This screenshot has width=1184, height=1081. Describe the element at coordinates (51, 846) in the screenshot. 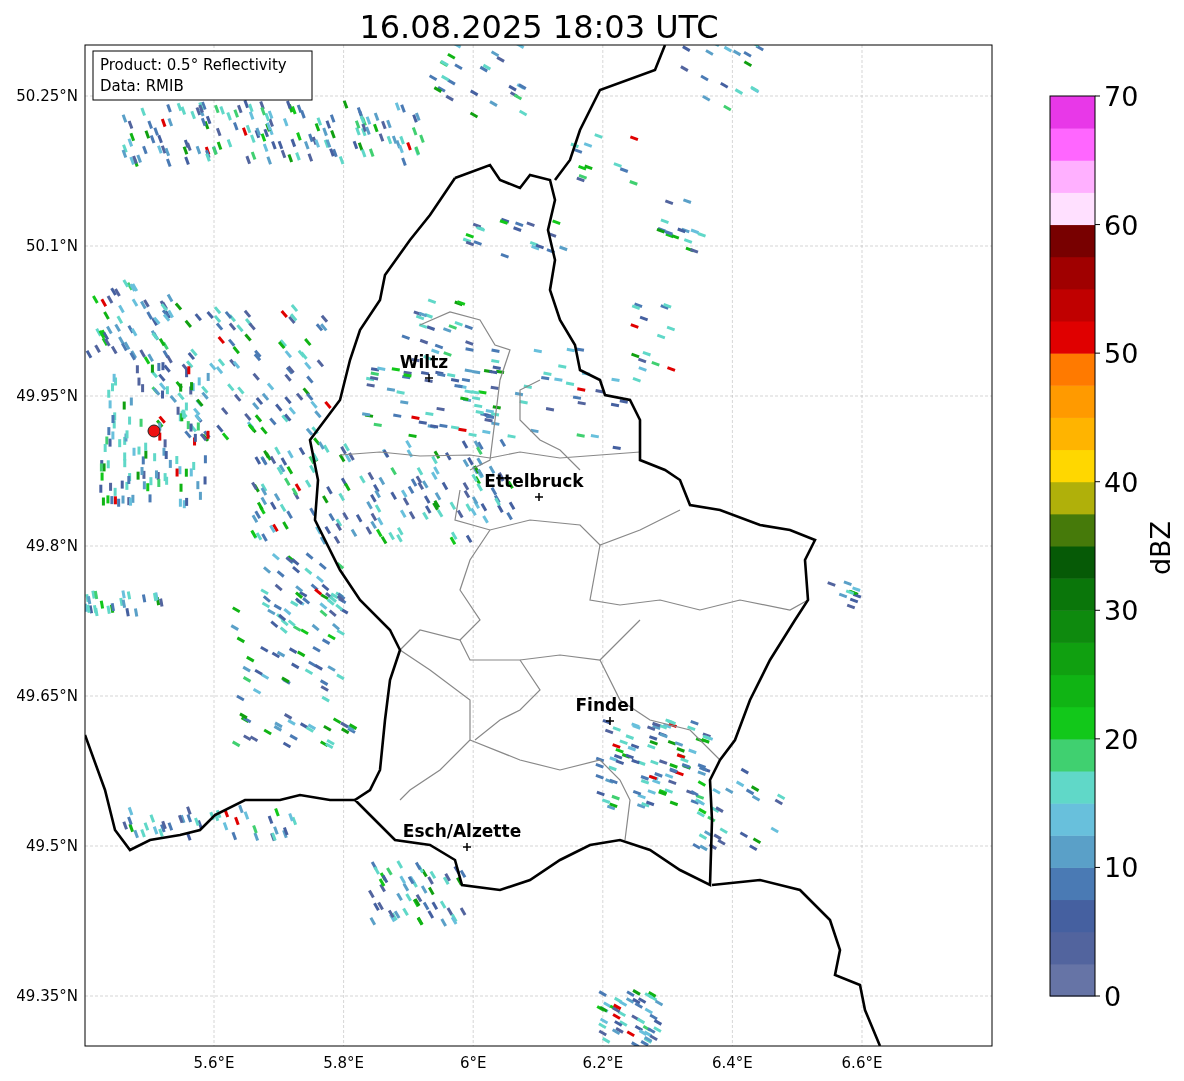

I see `latitude-tick-label: 49.5°N` at that location.